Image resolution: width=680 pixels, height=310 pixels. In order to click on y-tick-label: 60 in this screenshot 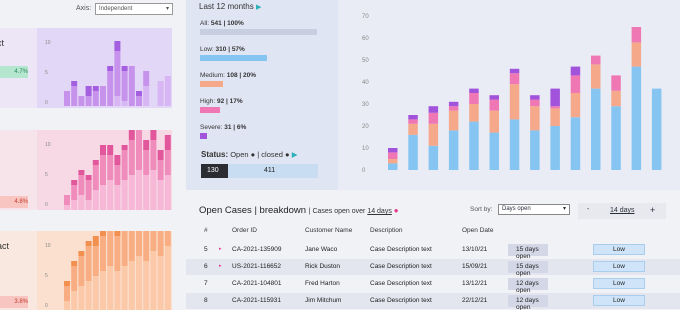, I will do `click(365, 39)`.